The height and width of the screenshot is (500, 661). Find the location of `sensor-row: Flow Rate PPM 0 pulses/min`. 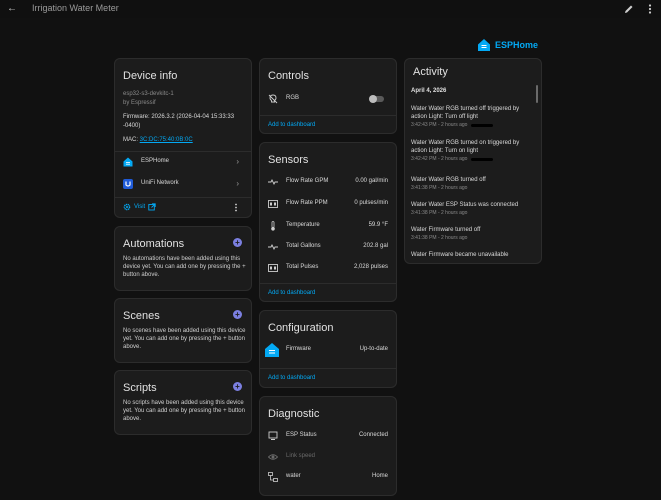

sensor-row: Flow Rate PPM 0 pulses/min is located at coordinates (328, 205).